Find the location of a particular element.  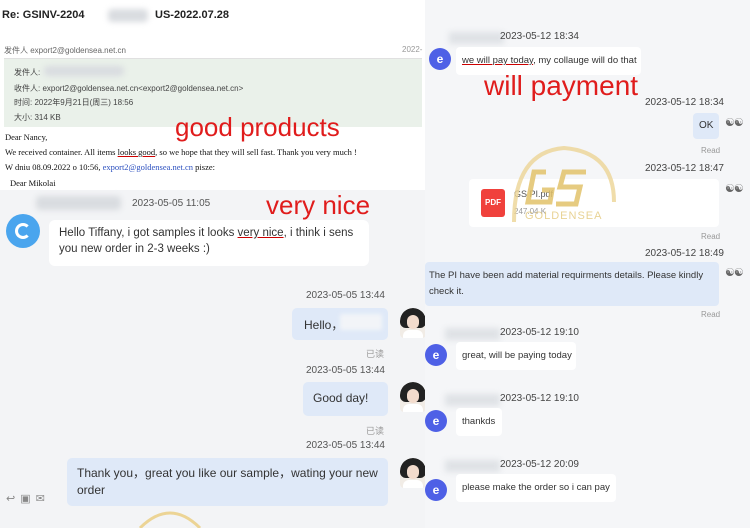

email-greeting: Dear Nancy, is located at coordinates (26, 137).